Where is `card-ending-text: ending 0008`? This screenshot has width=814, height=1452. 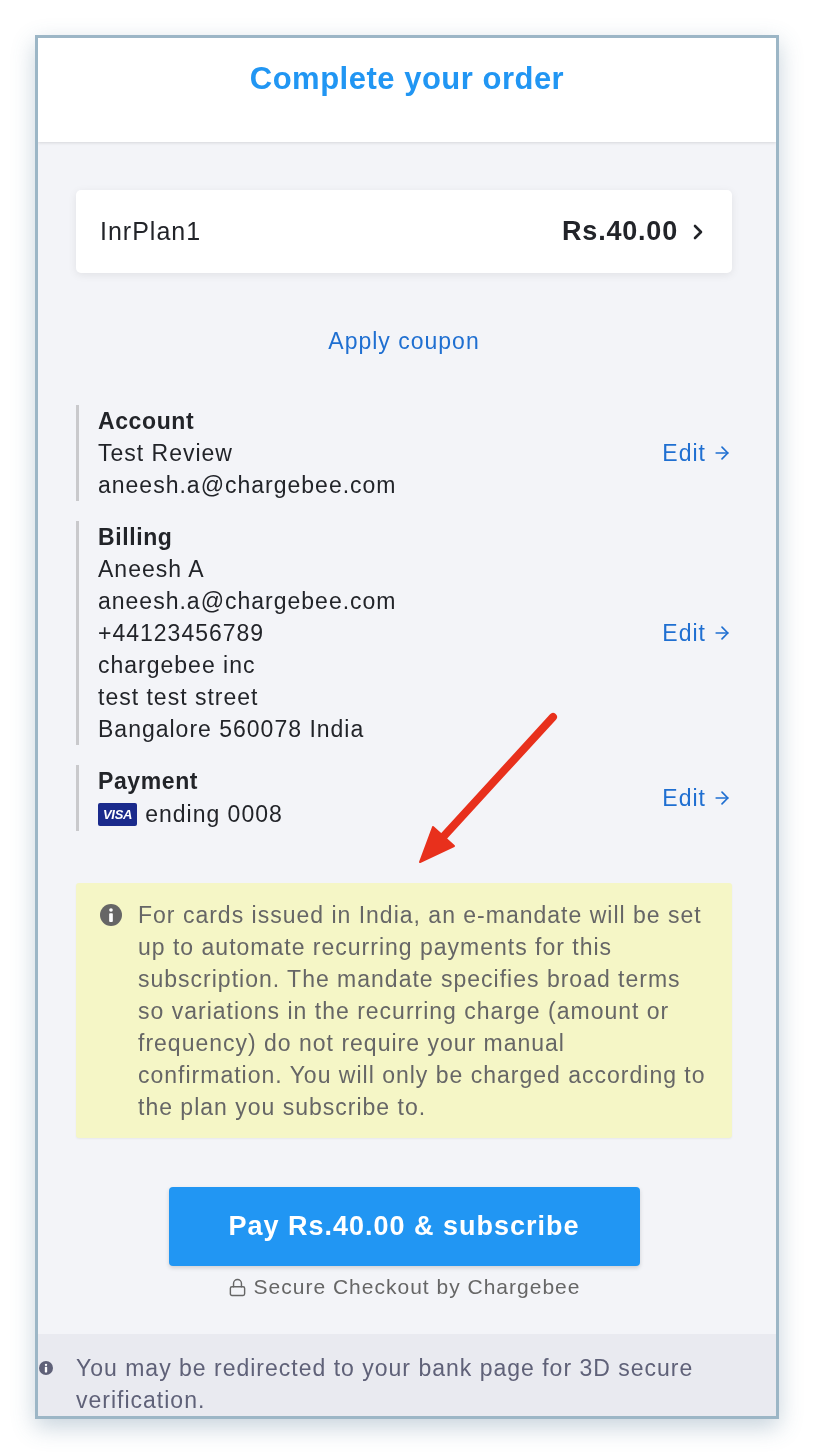 card-ending-text: ending 0008 is located at coordinates (214, 814).